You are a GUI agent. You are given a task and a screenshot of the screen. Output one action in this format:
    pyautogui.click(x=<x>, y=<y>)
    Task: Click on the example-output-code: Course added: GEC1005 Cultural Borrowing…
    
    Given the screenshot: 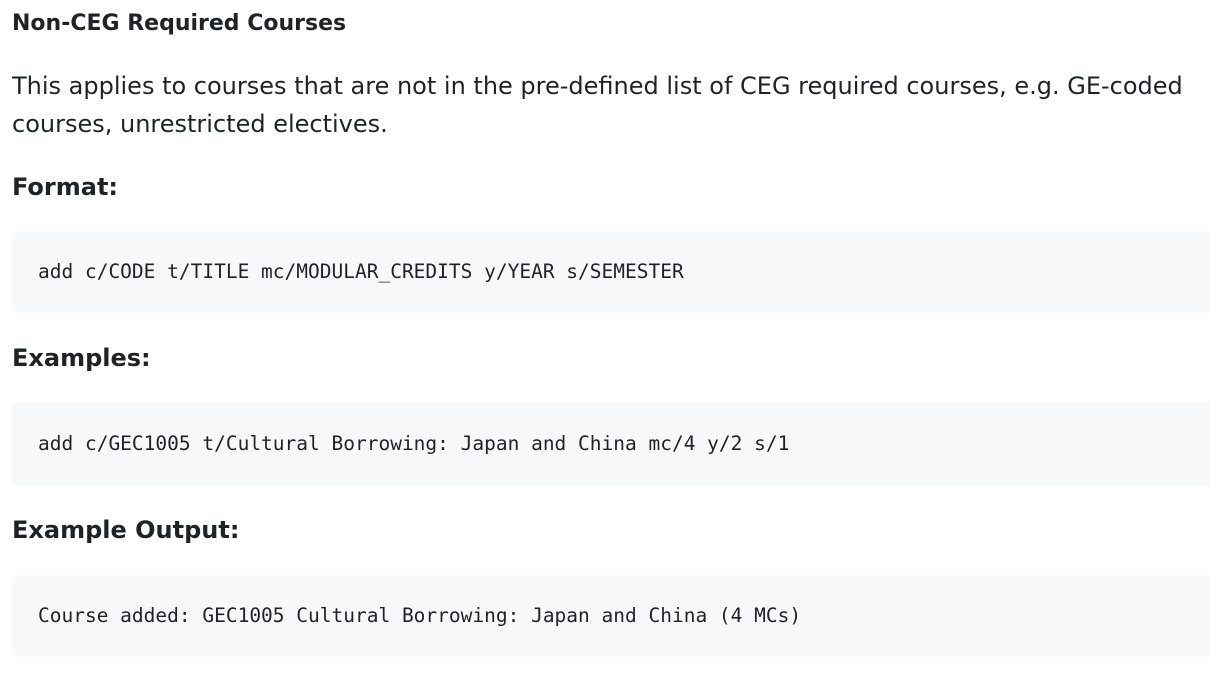 What is the action you would take?
    pyautogui.click(x=420, y=615)
    